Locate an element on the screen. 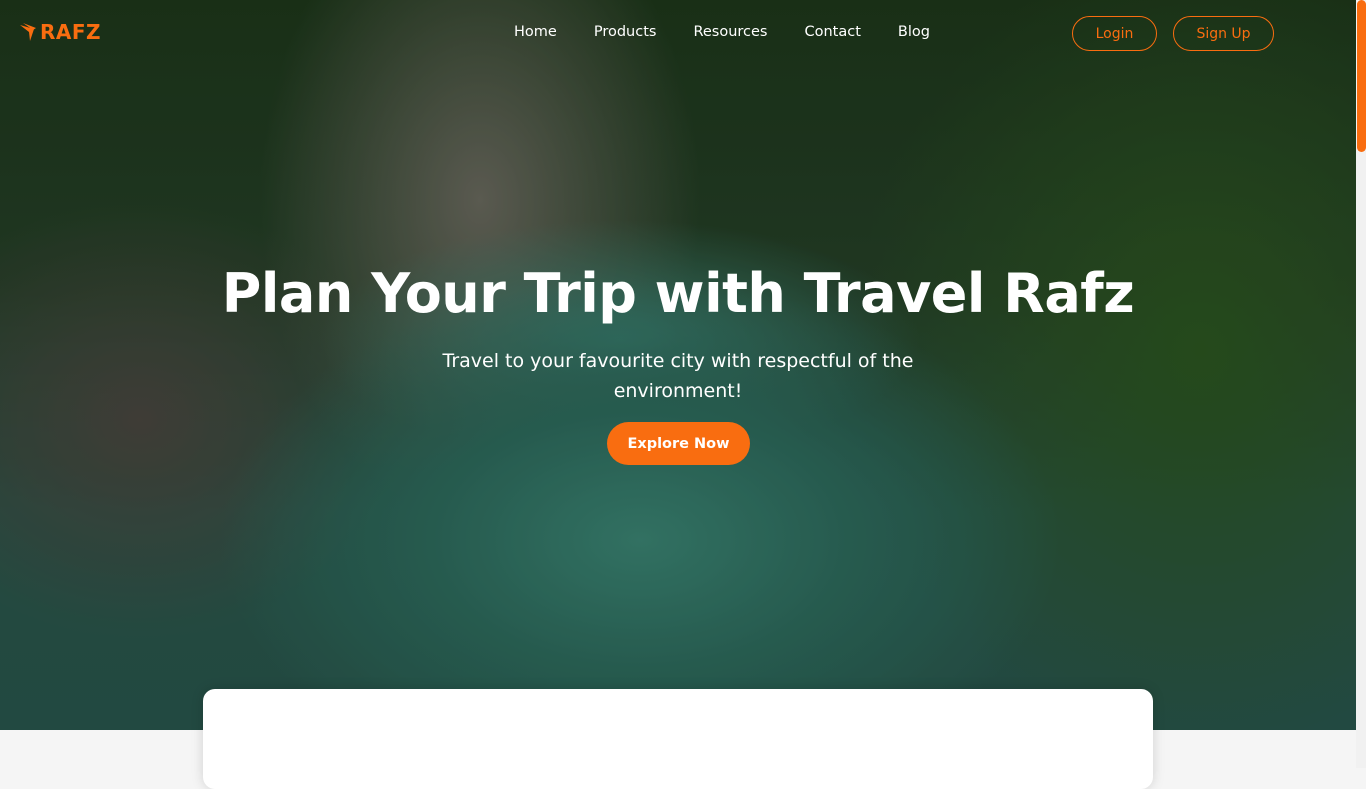  scrollbar is located at coordinates (1361, 384).